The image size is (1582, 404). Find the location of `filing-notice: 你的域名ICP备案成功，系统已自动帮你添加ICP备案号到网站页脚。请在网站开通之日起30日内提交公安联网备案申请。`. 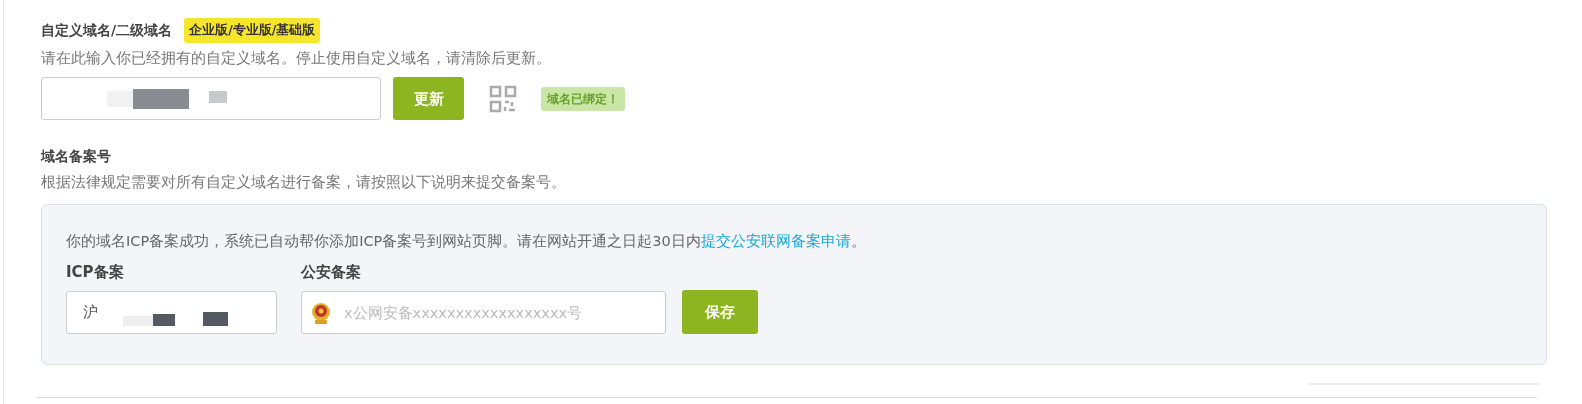

filing-notice: 你的域名ICP备案成功，系统已自动帮你添加ICP备案号到网站页脚。请在网站开通之日起30日内提交公安联网备案申请。 is located at coordinates (466, 241).